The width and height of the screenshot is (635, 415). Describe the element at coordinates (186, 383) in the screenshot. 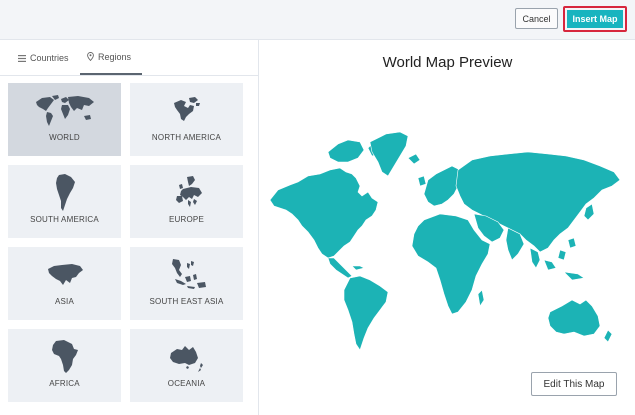

I see `region-tile-label: OCEANIA` at that location.